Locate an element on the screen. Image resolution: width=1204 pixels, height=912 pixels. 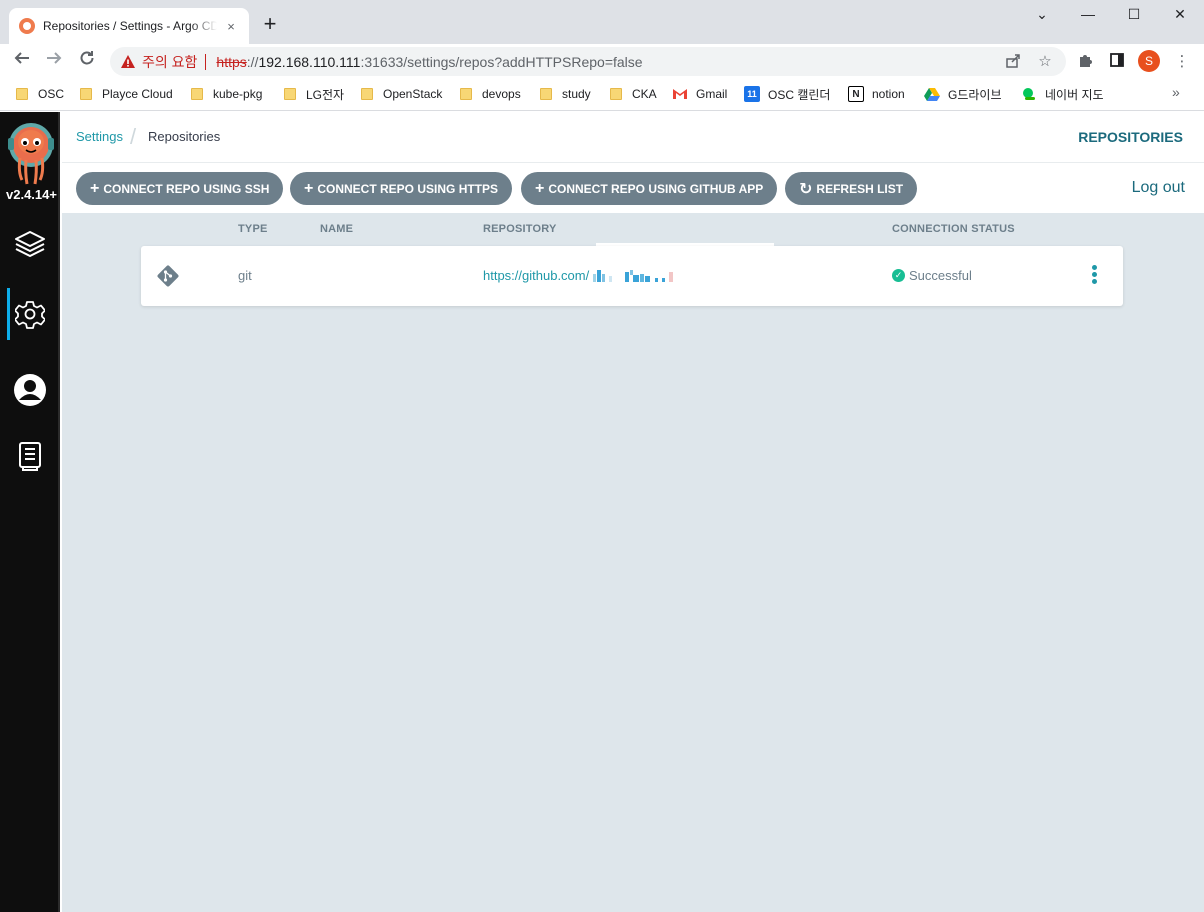
column-header-connection-status: CONNECTION STATUS is located at coordinates (953, 229).